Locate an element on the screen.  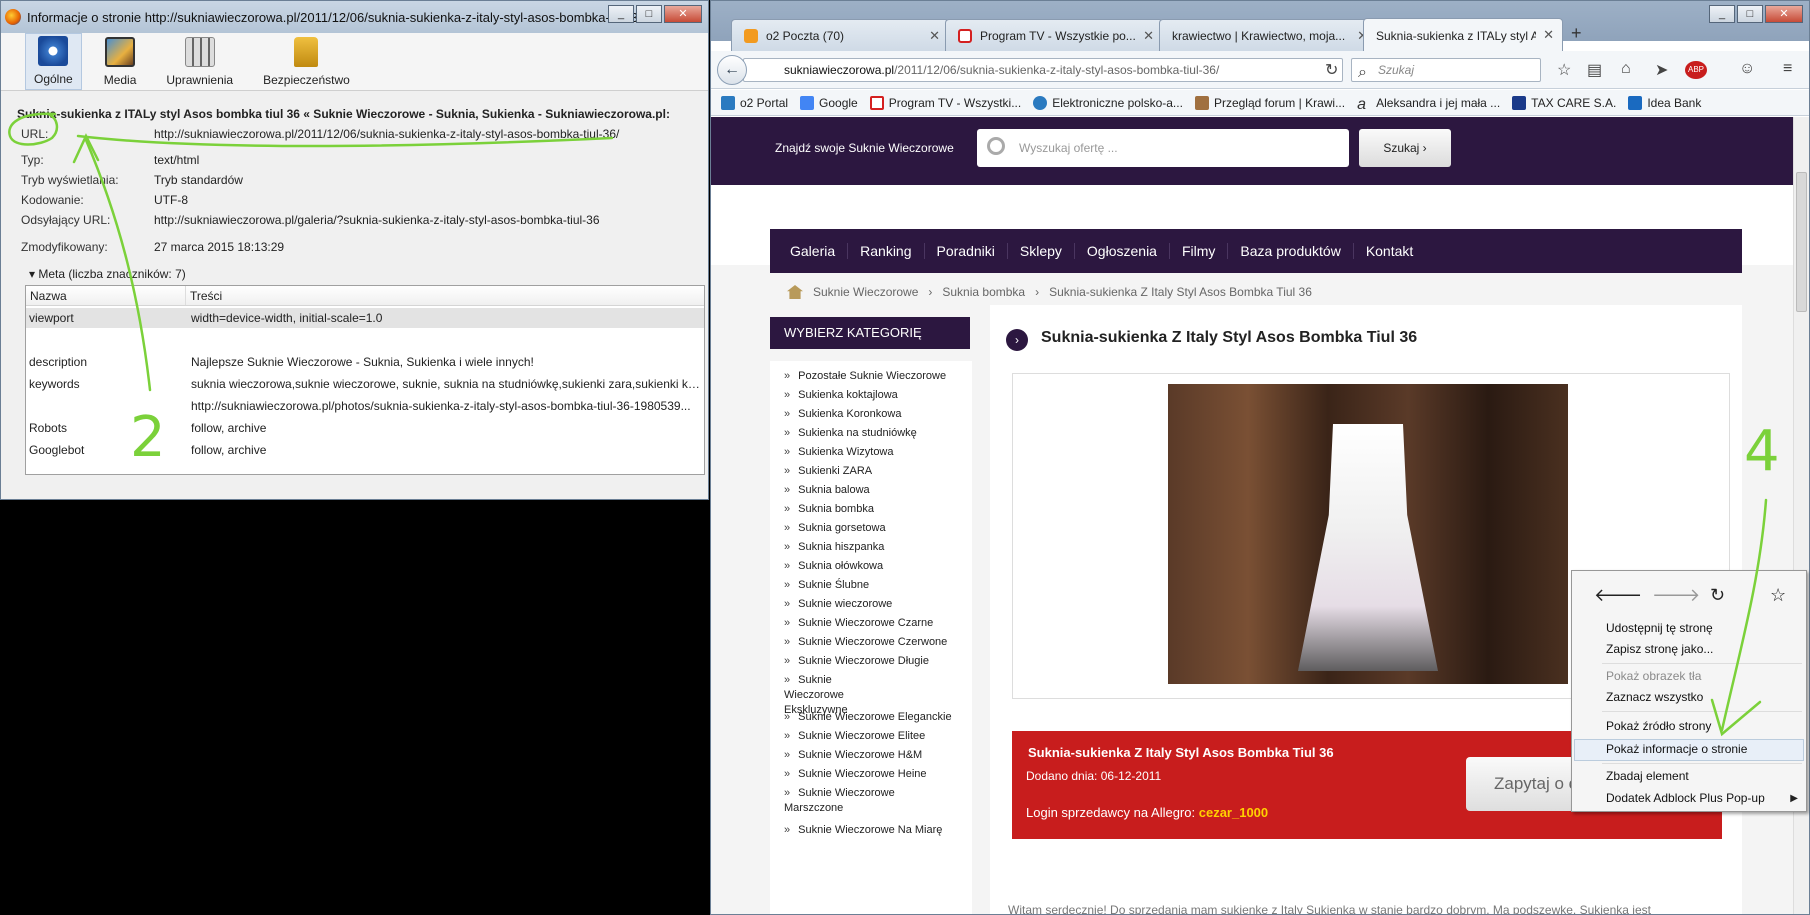
category-item: Sukienka koktajlowa is located at coordinates (874, 395).